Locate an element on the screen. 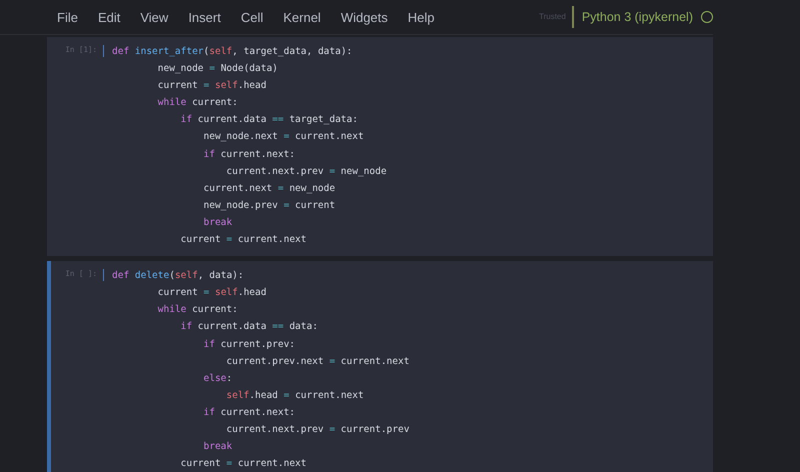 The height and width of the screenshot is (472, 800). menu-item: File is located at coordinates (67, 17).